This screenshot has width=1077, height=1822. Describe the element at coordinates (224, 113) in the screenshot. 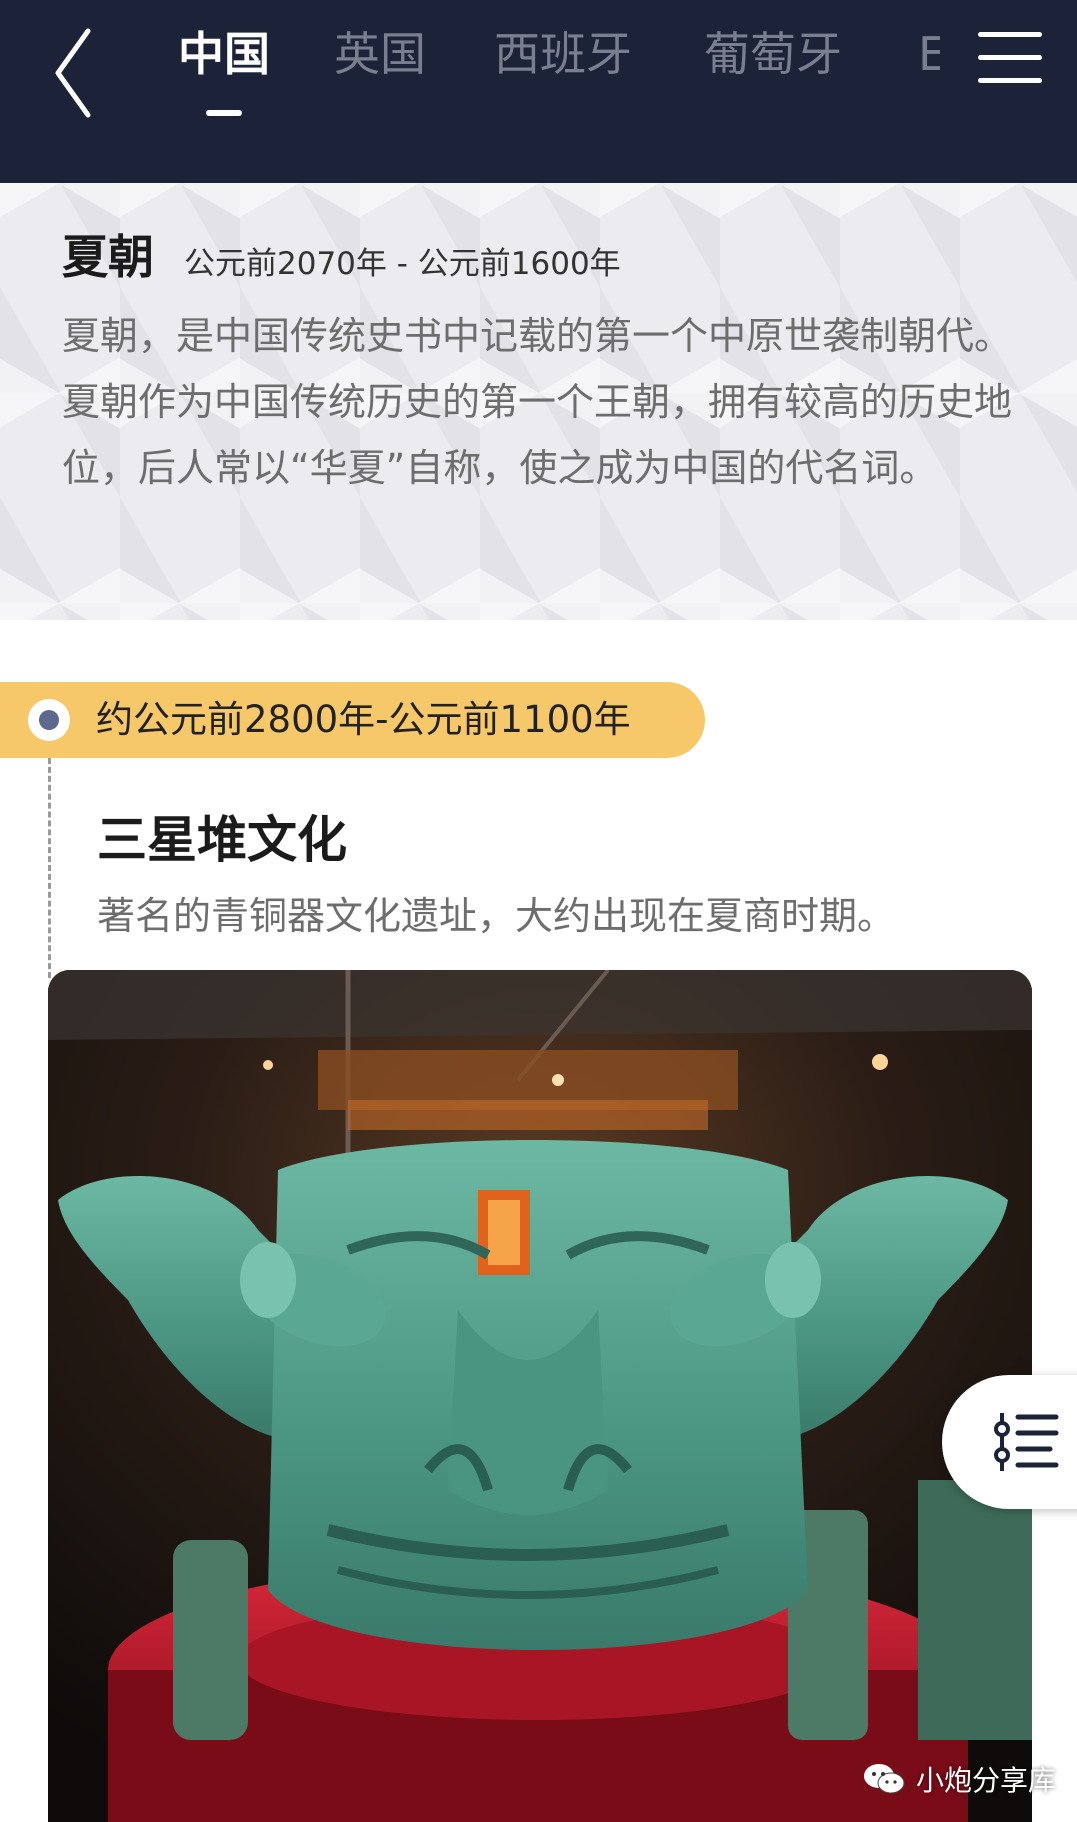

I see `active-tab-indicator` at that location.